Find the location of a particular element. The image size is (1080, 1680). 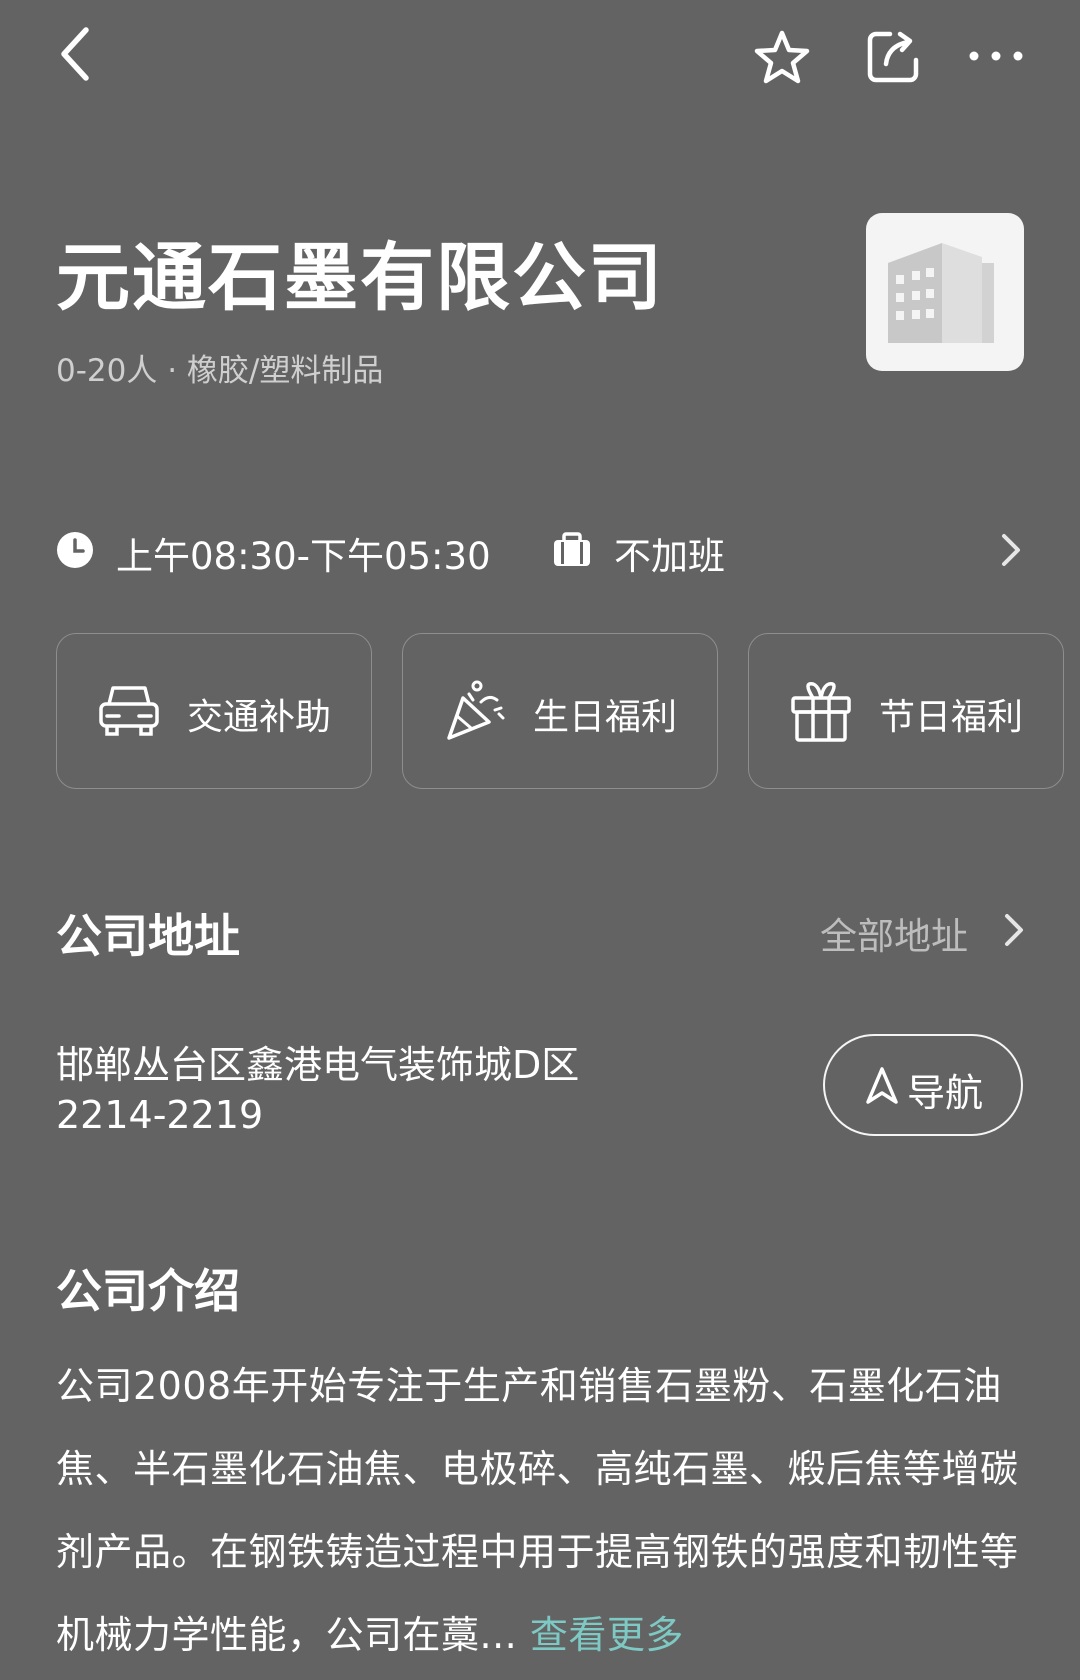

gift-icon is located at coordinates (821, 710).